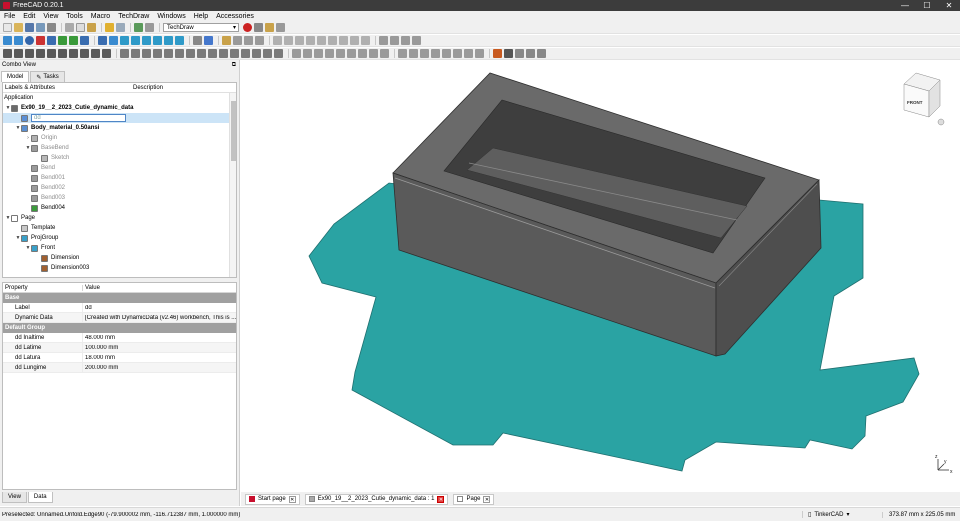 The height and width of the screenshot is (521, 960). What do you see at coordinates (109, 27) in the screenshot?
I see `undo-icon` at bounding box center [109, 27].